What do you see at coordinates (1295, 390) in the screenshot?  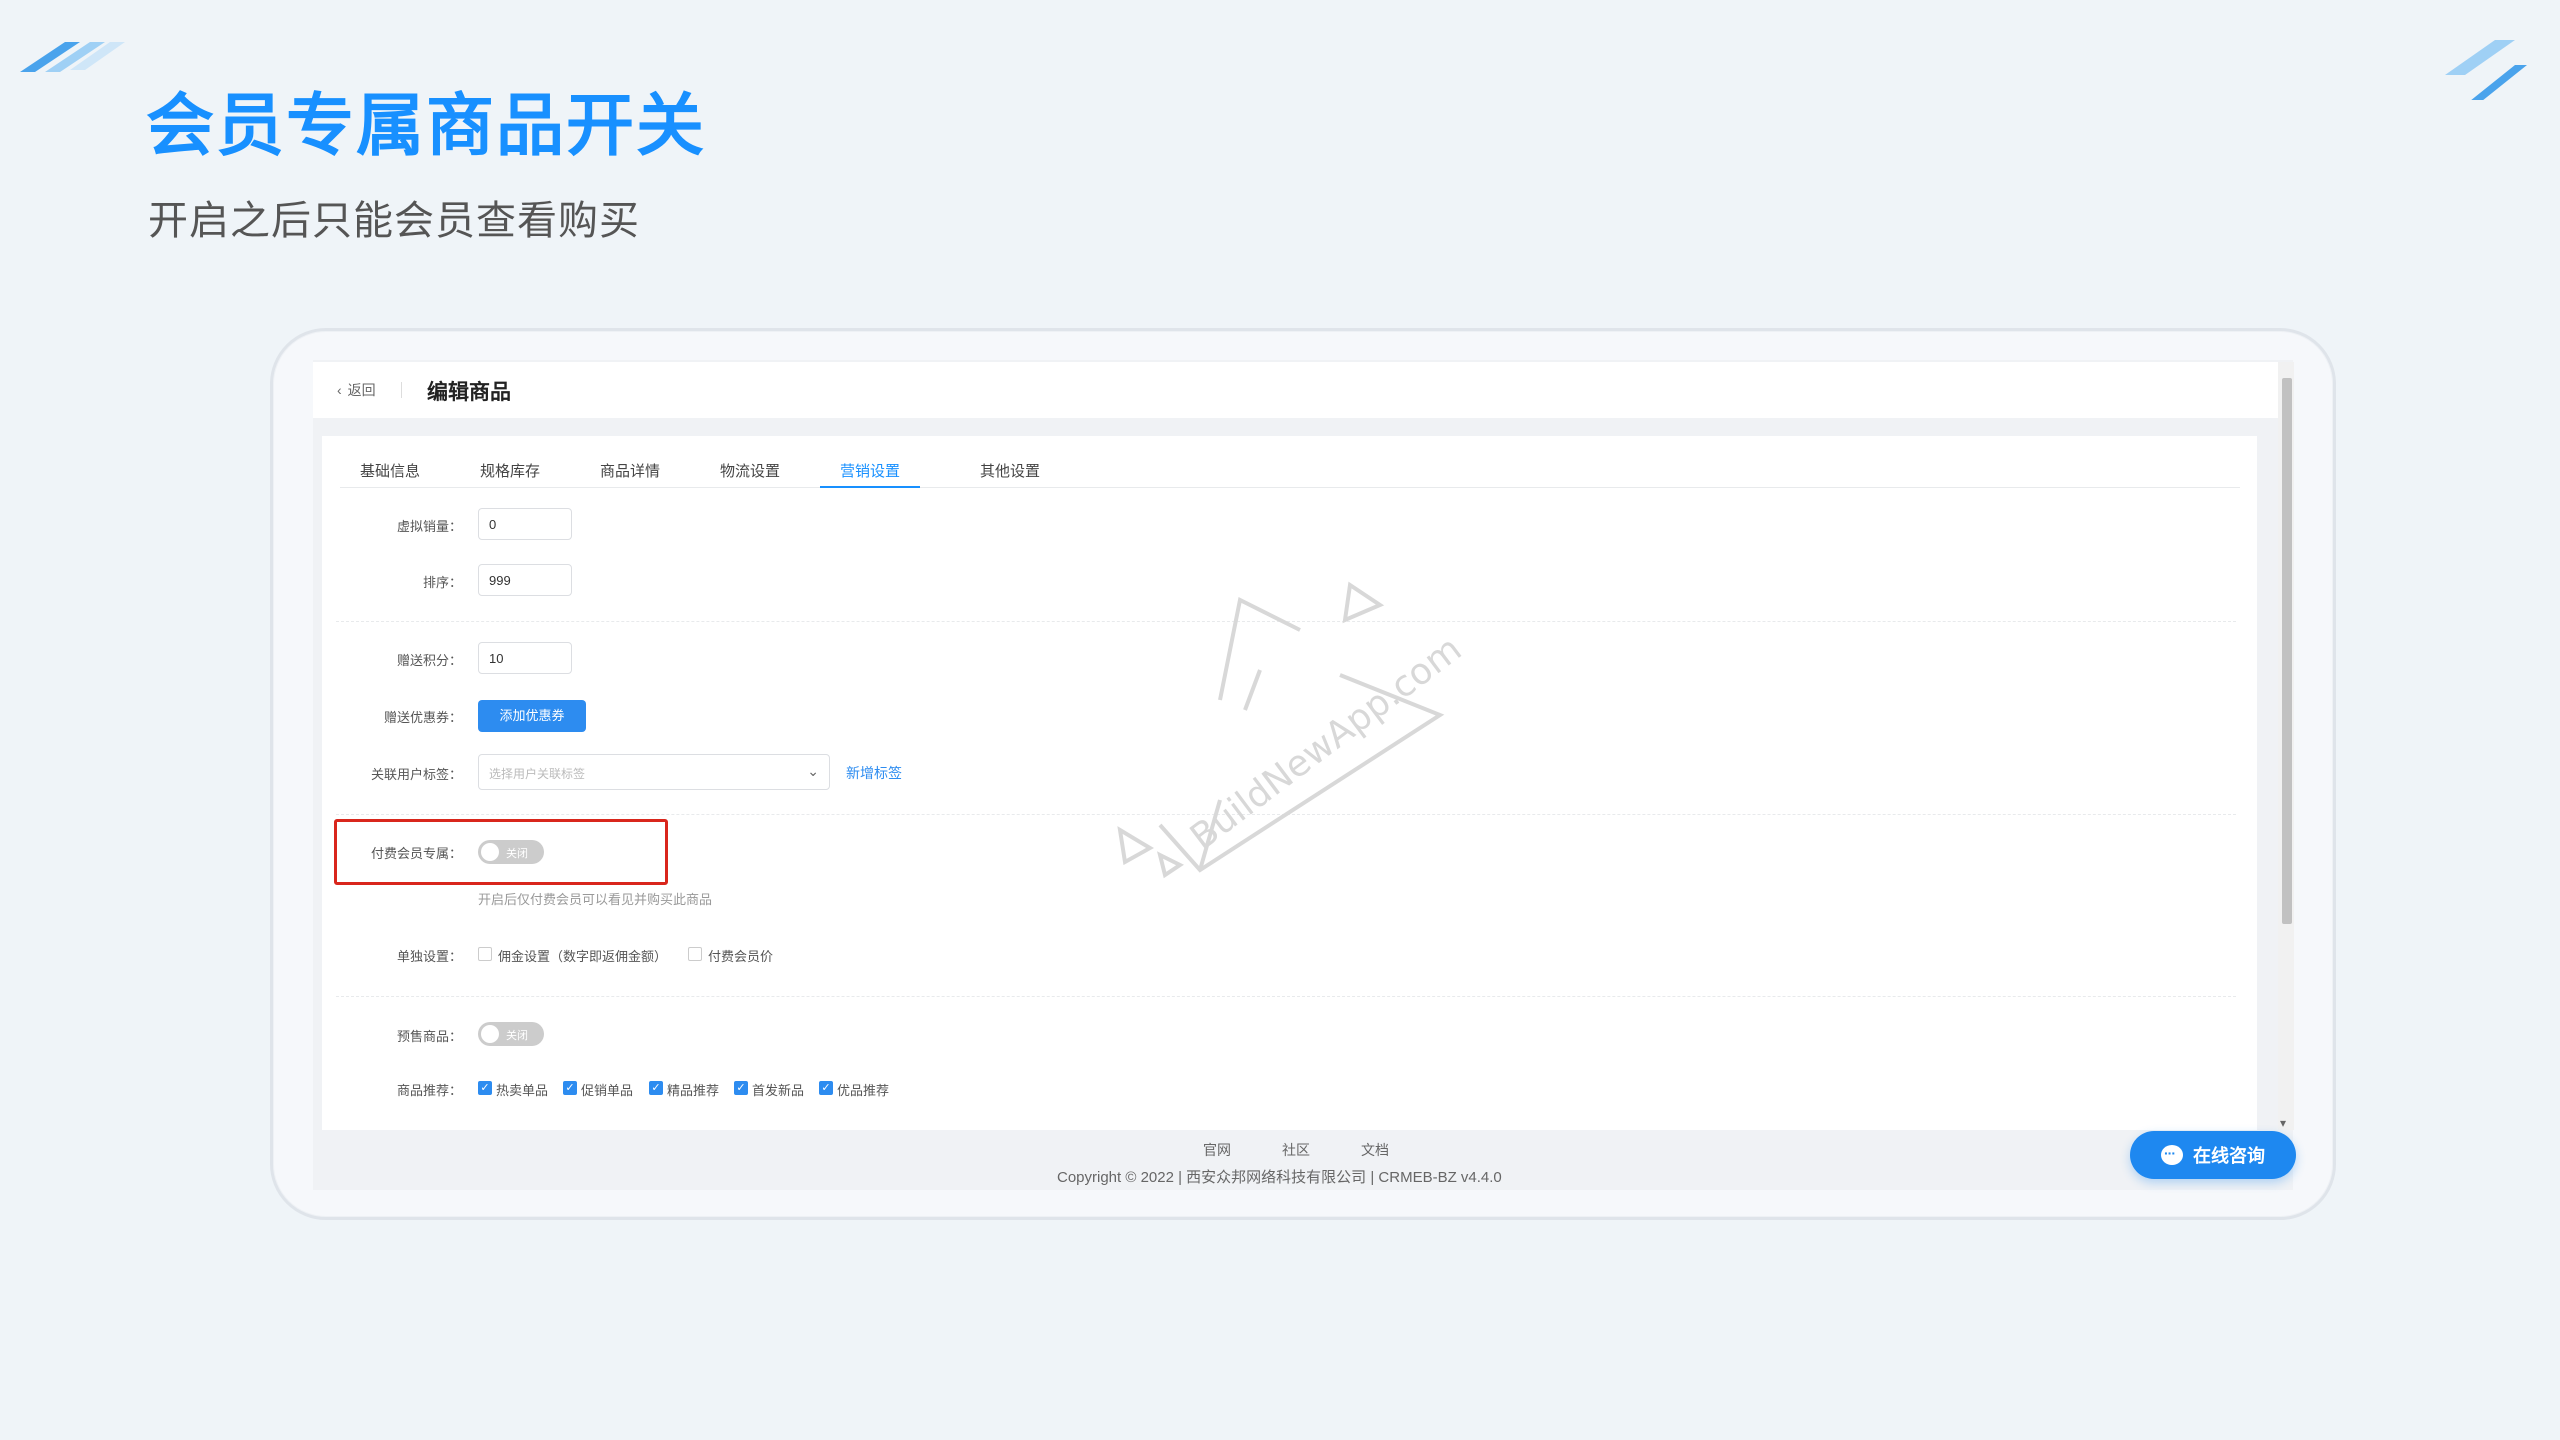 I see `top-bar: ‹ 返回 编辑商品` at bounding box center [1295, 390].